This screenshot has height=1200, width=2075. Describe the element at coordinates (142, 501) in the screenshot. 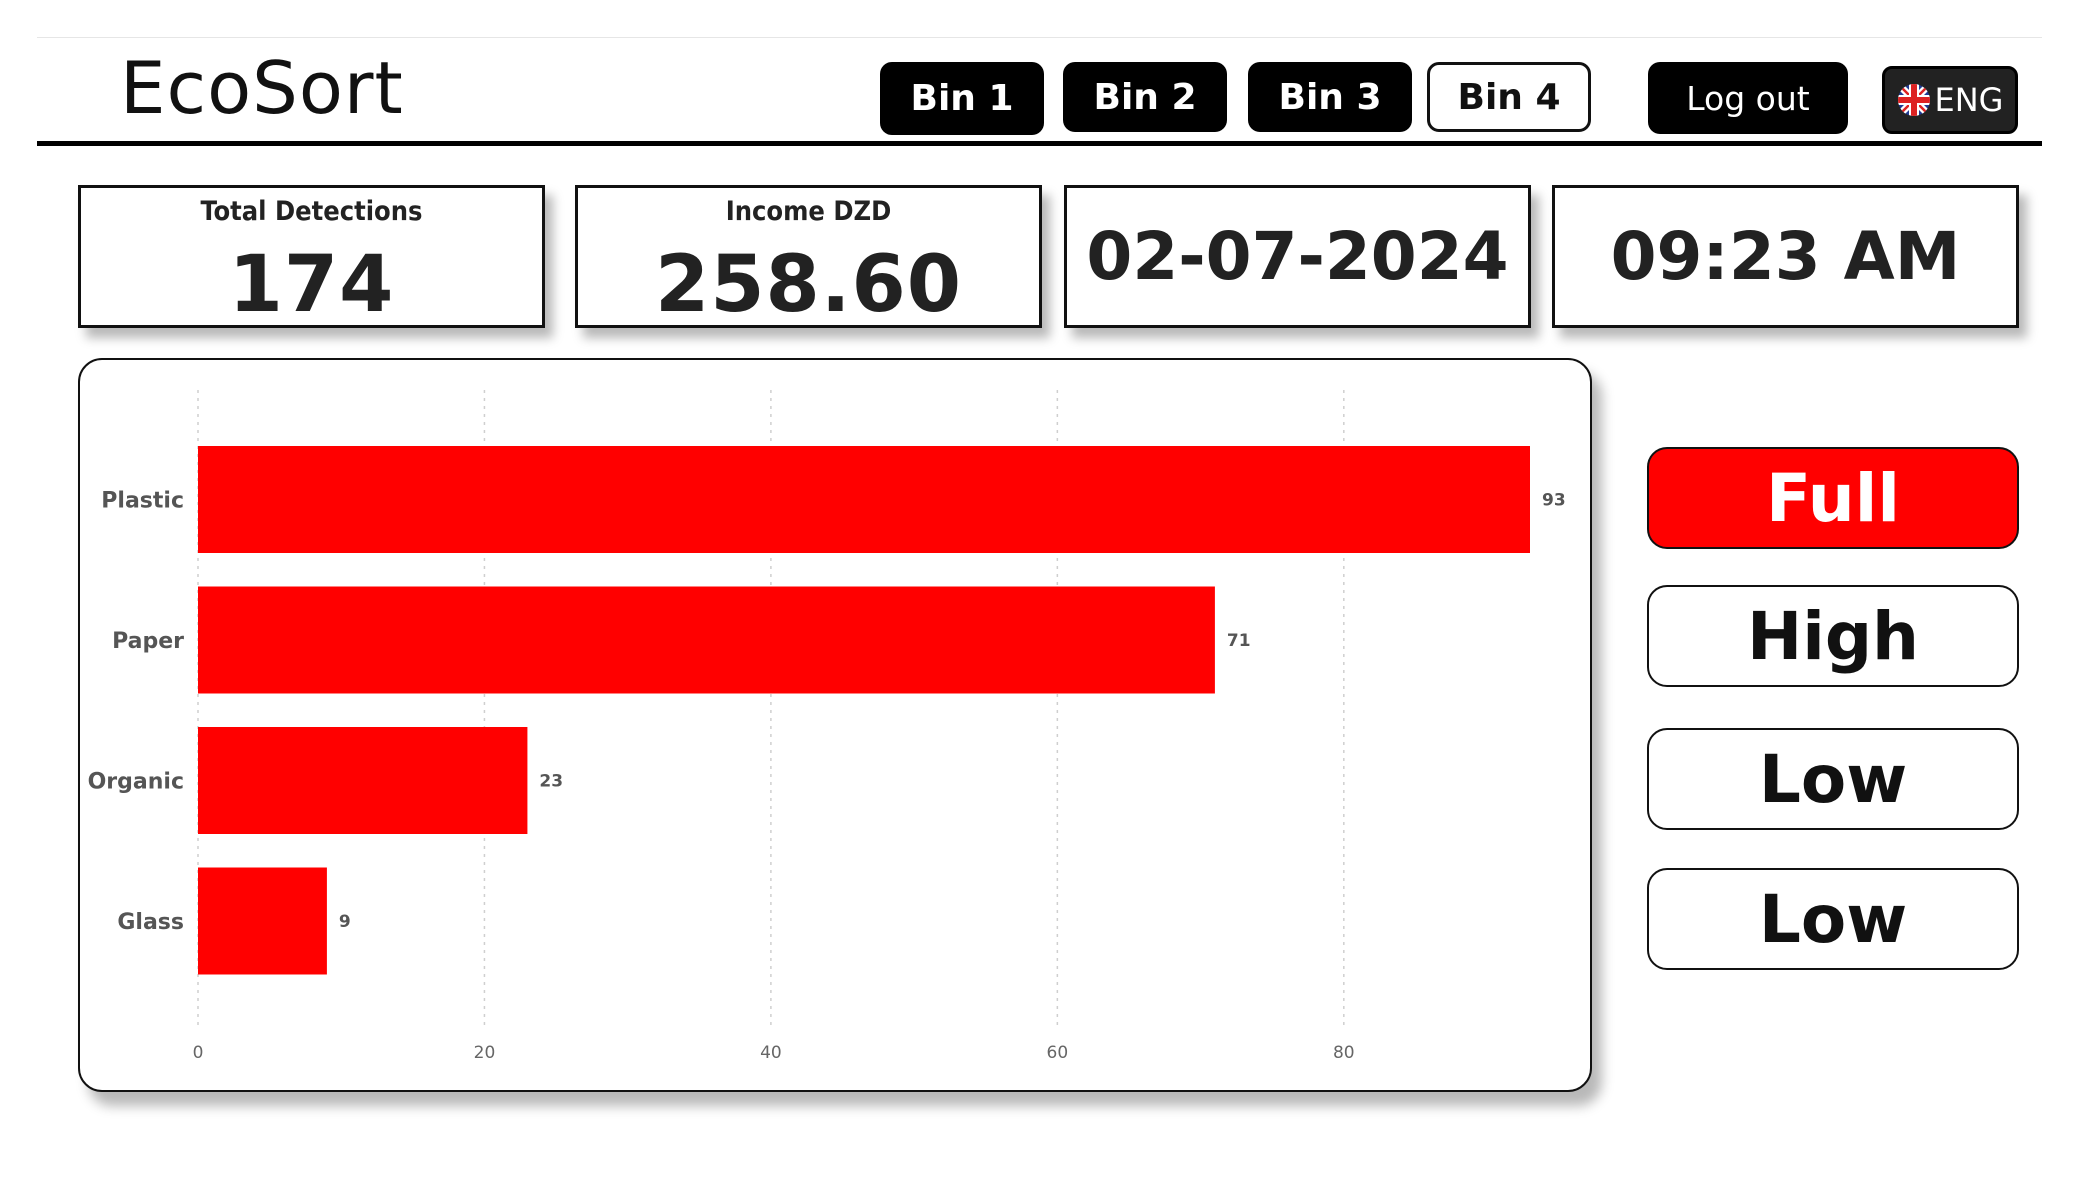

I see `category-label: Plastic` at that location.